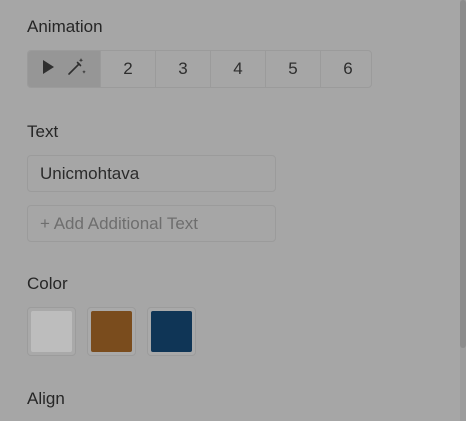 The image size is (466, 421). Describe the element at coordinates (46, 398) in the screenshot. I see `align-title: Align` at that location.